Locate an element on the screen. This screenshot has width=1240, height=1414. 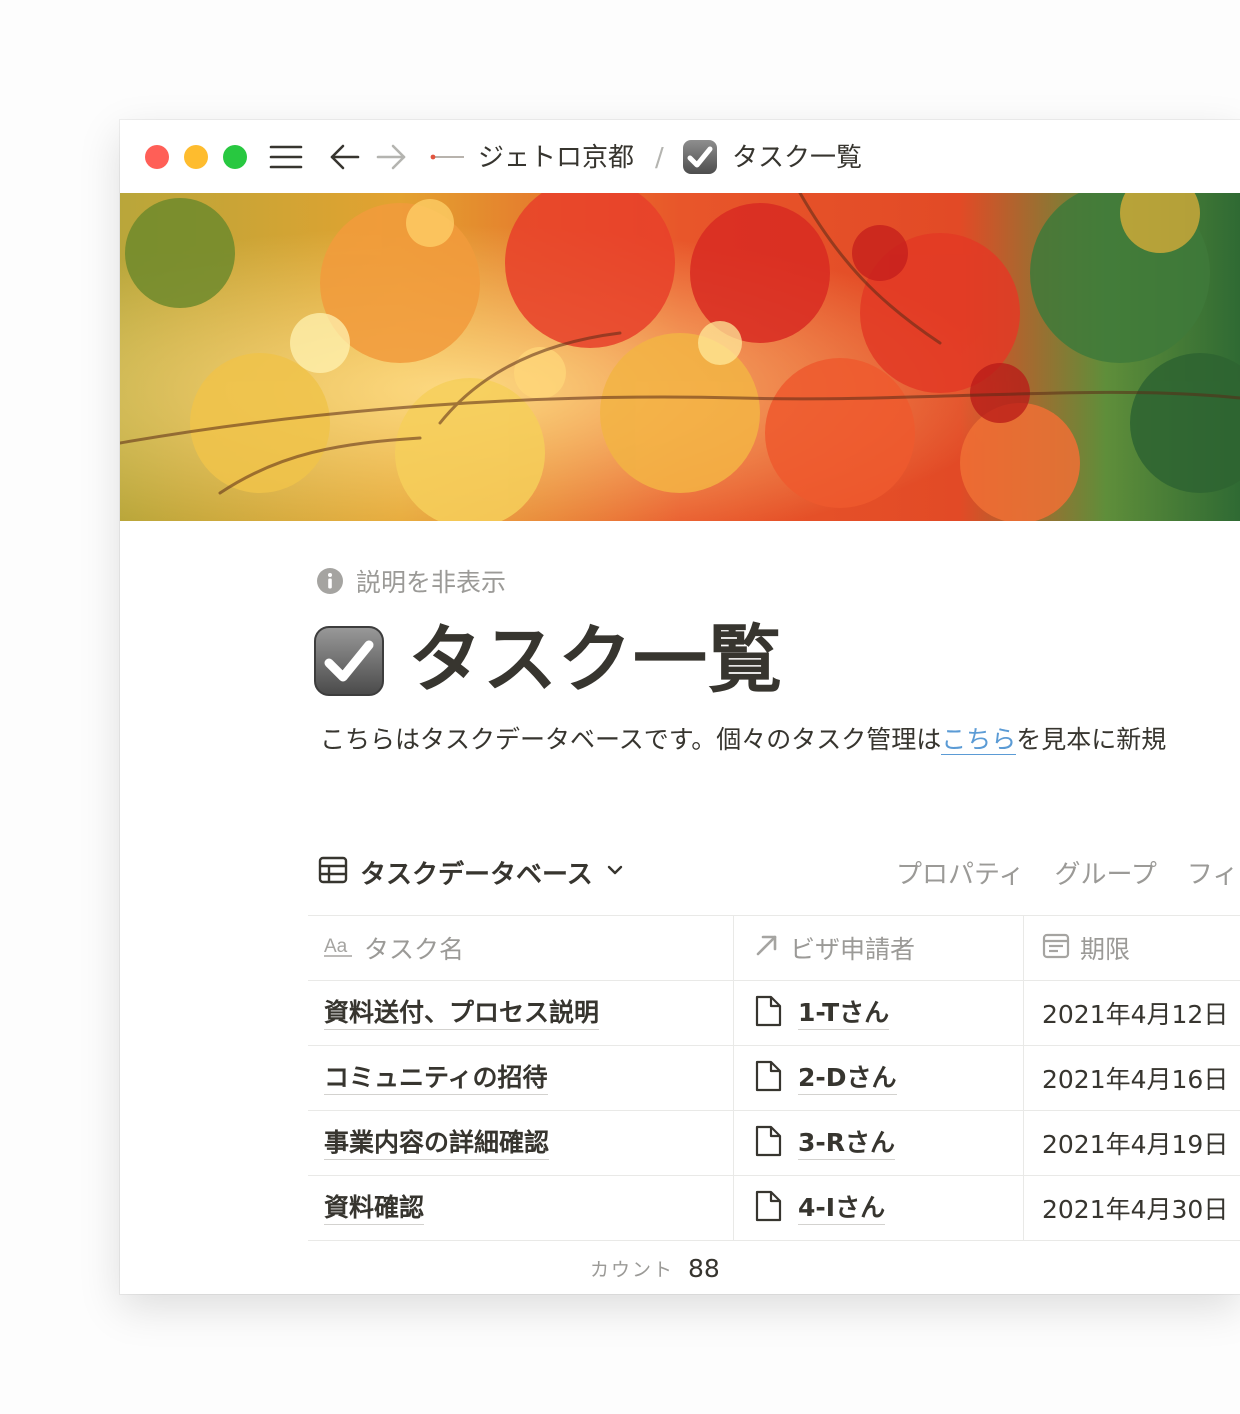
count-label: カウント is located at coordinates (632, 1269).